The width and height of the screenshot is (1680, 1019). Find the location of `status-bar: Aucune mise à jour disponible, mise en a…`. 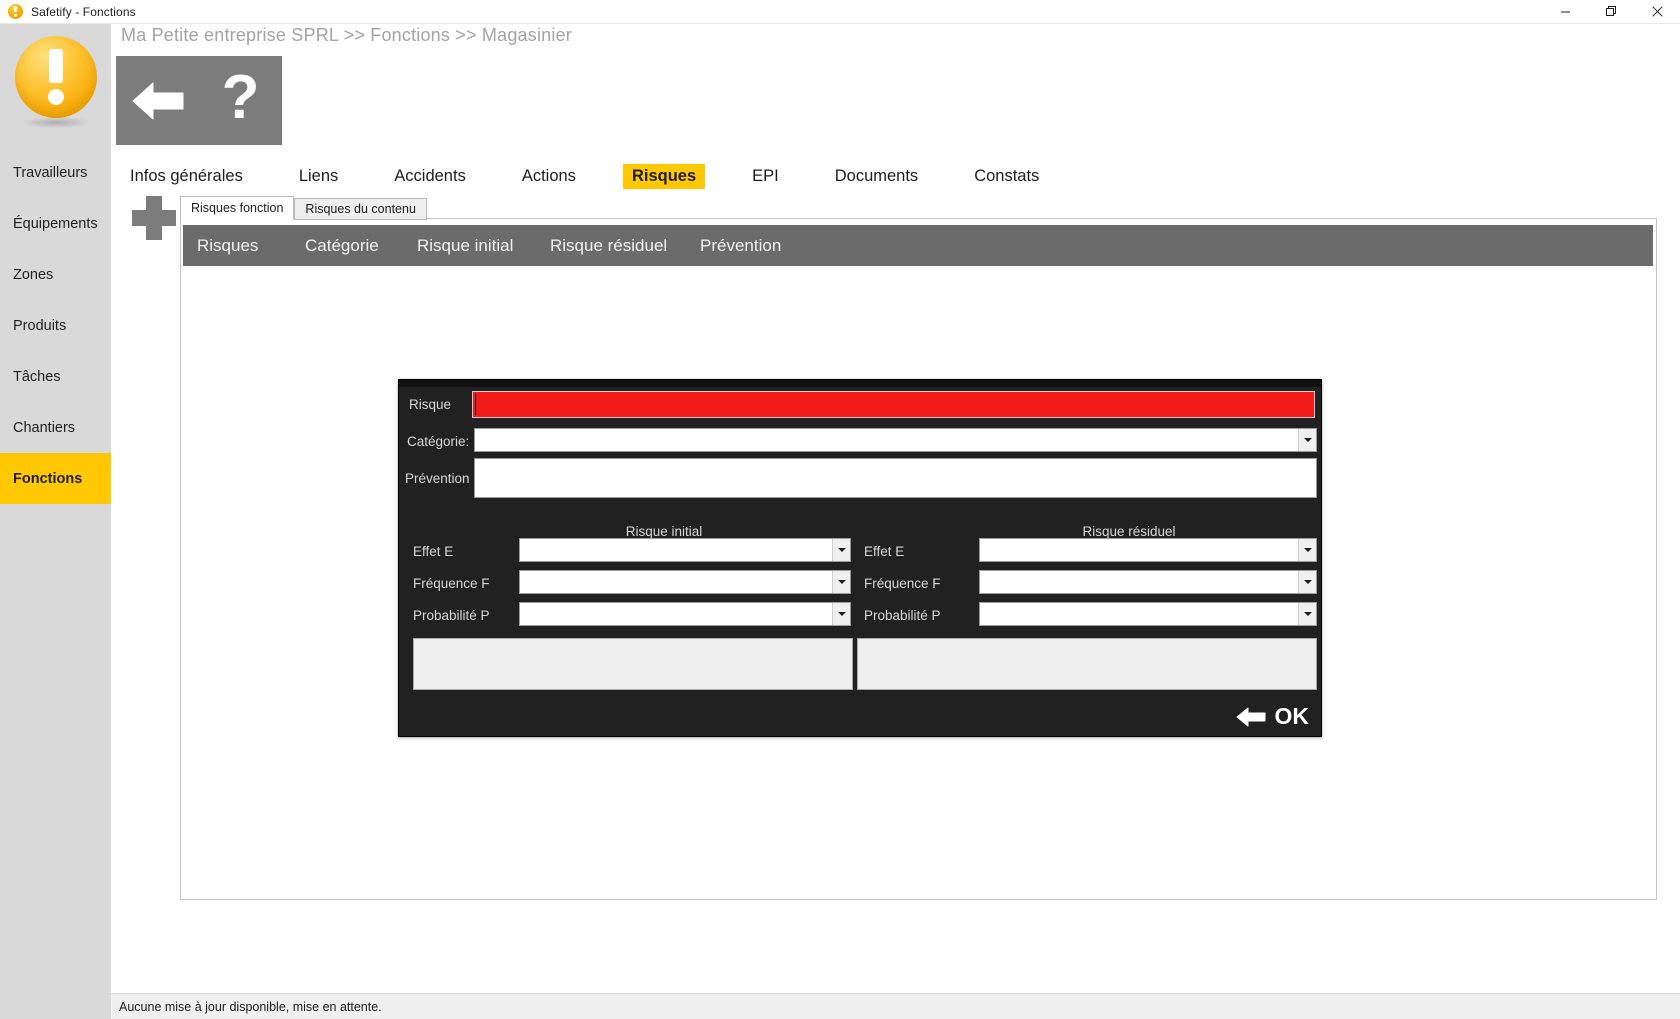

status-bar: Aucune mise à jour disponible, mise en a… is located at coordinates (895, 1006).